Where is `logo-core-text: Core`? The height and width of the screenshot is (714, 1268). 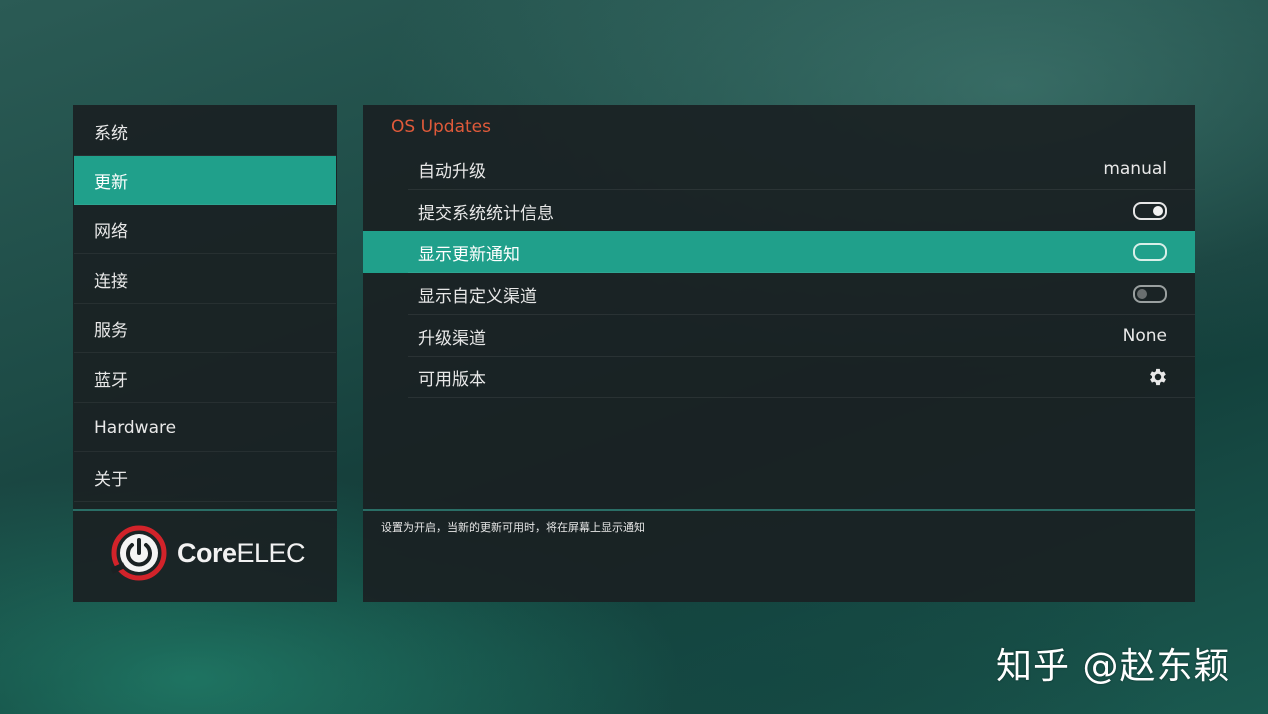 logo-core-text: Core is located at coordinates (207, 552).